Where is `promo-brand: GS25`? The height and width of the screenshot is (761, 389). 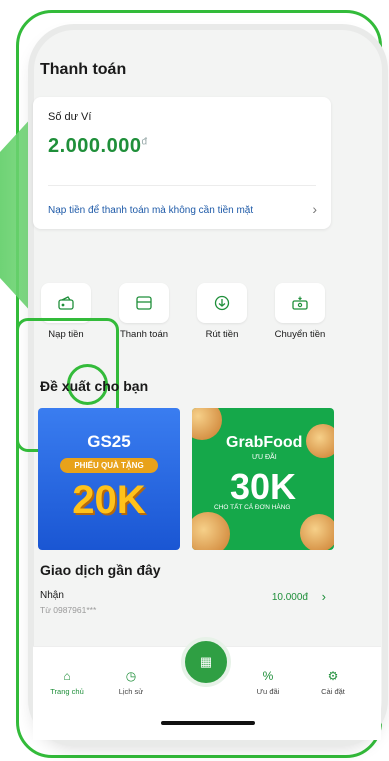 promo-brand: GS25 is located at coordinates (109, 441).